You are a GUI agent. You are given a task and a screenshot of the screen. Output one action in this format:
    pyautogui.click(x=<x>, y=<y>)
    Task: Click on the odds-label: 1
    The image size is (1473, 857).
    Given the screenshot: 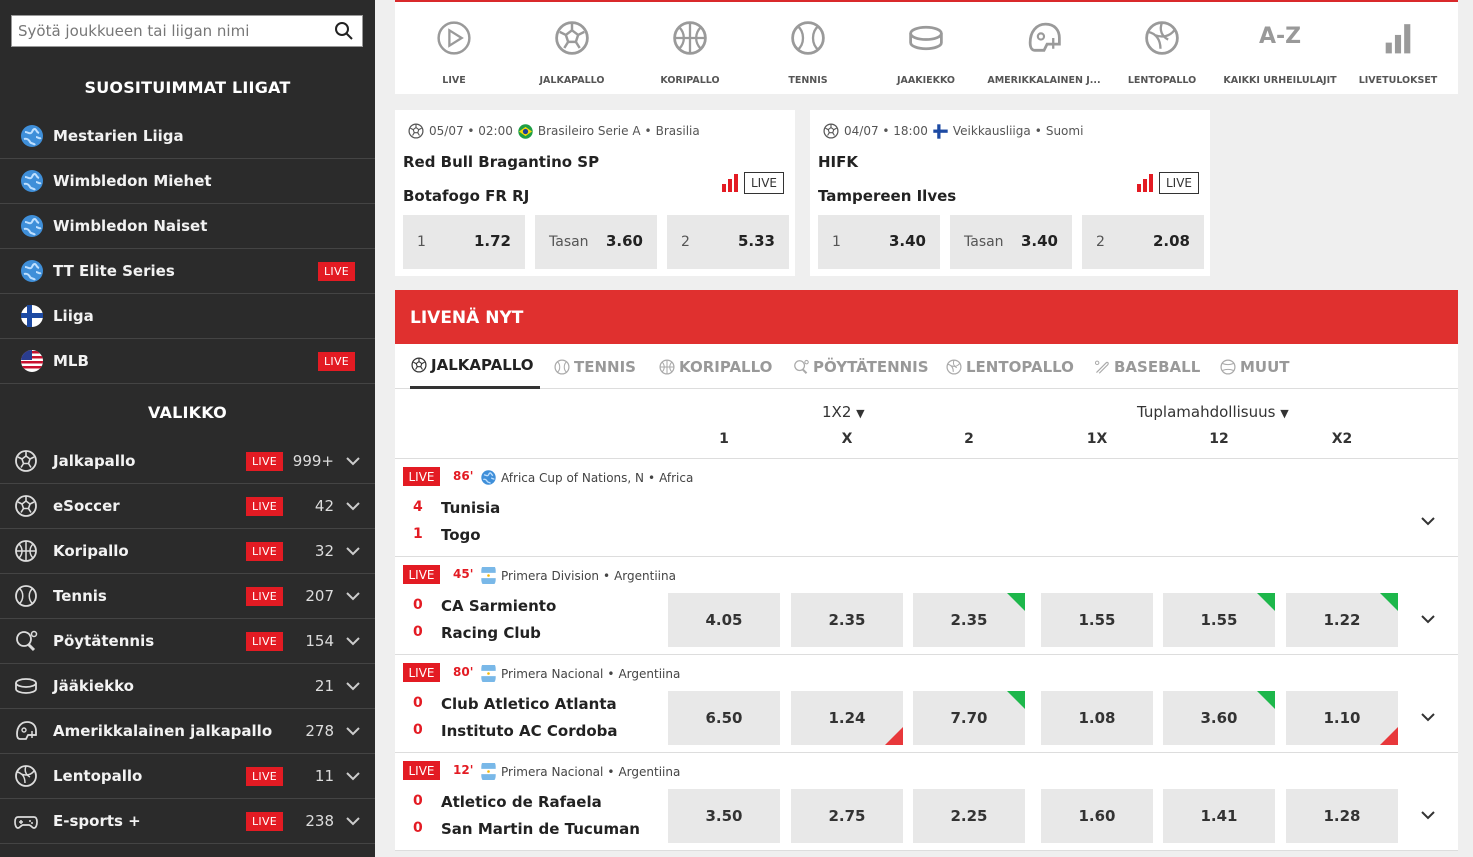 What is the action you would take?
    pyautogui.click(x=421, y=242)
    